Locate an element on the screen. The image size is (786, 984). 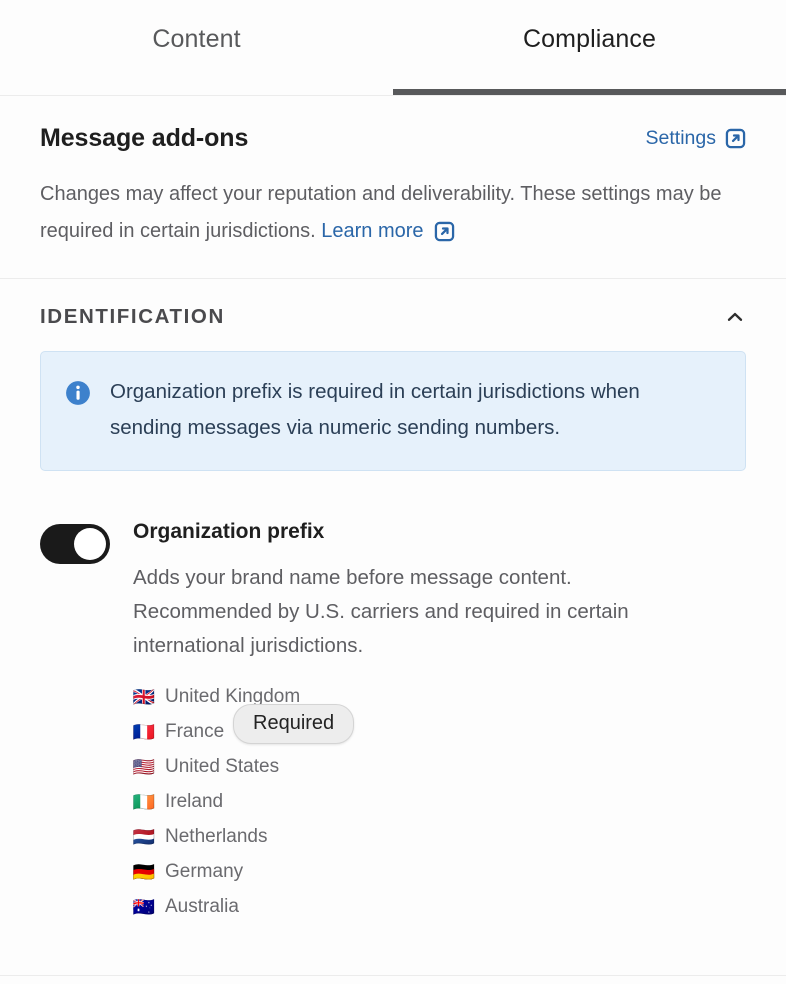
flag-icon-united-kingdom: 🇬🇧 is located at coordinates (144, 696).